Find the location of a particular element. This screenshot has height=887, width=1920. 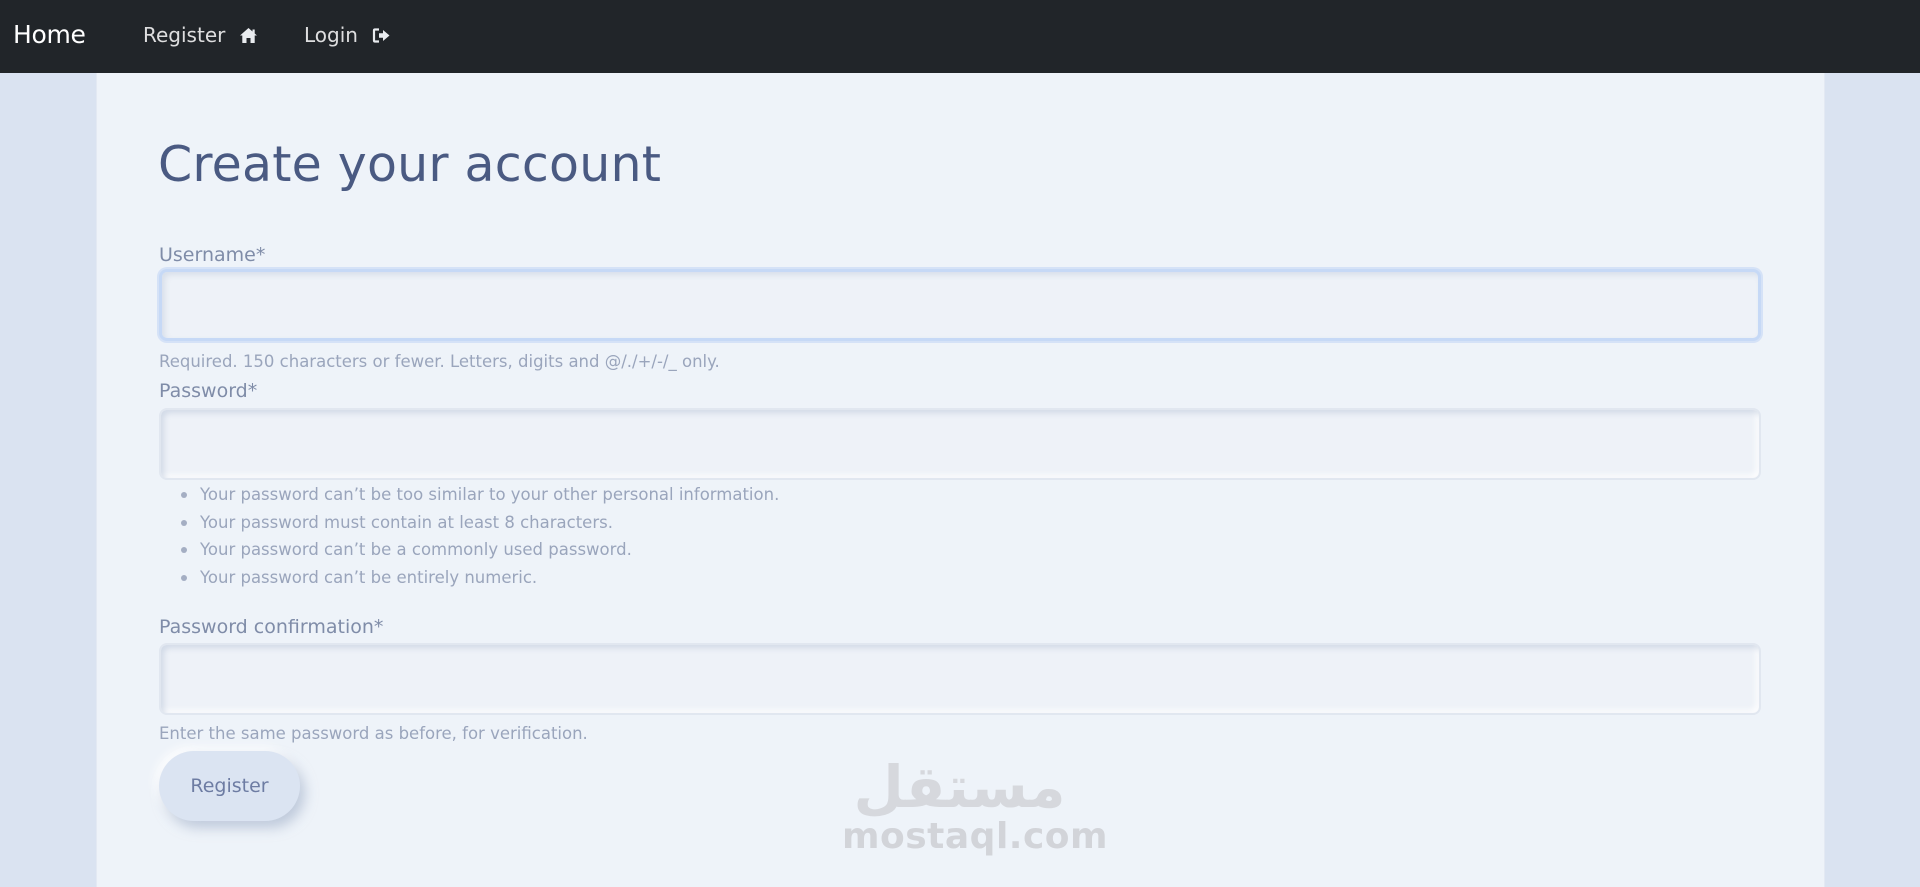

password-label: Password* is located at coordinates (208, 391).